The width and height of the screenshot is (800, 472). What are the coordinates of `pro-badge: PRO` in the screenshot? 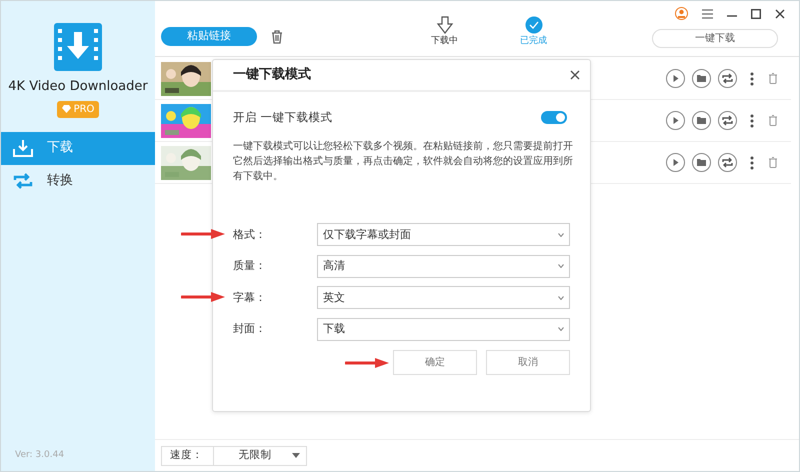 It's located at (78, 109).